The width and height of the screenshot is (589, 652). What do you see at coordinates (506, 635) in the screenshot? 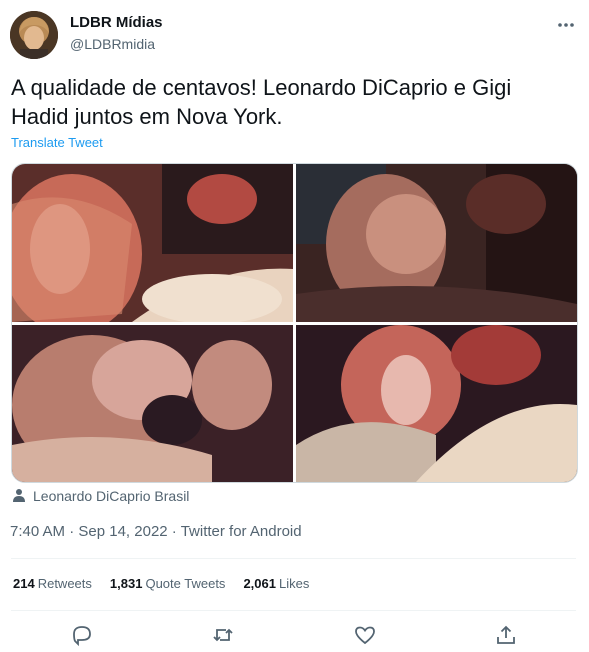
I see `share-icon` at bounding box center [506, 635].